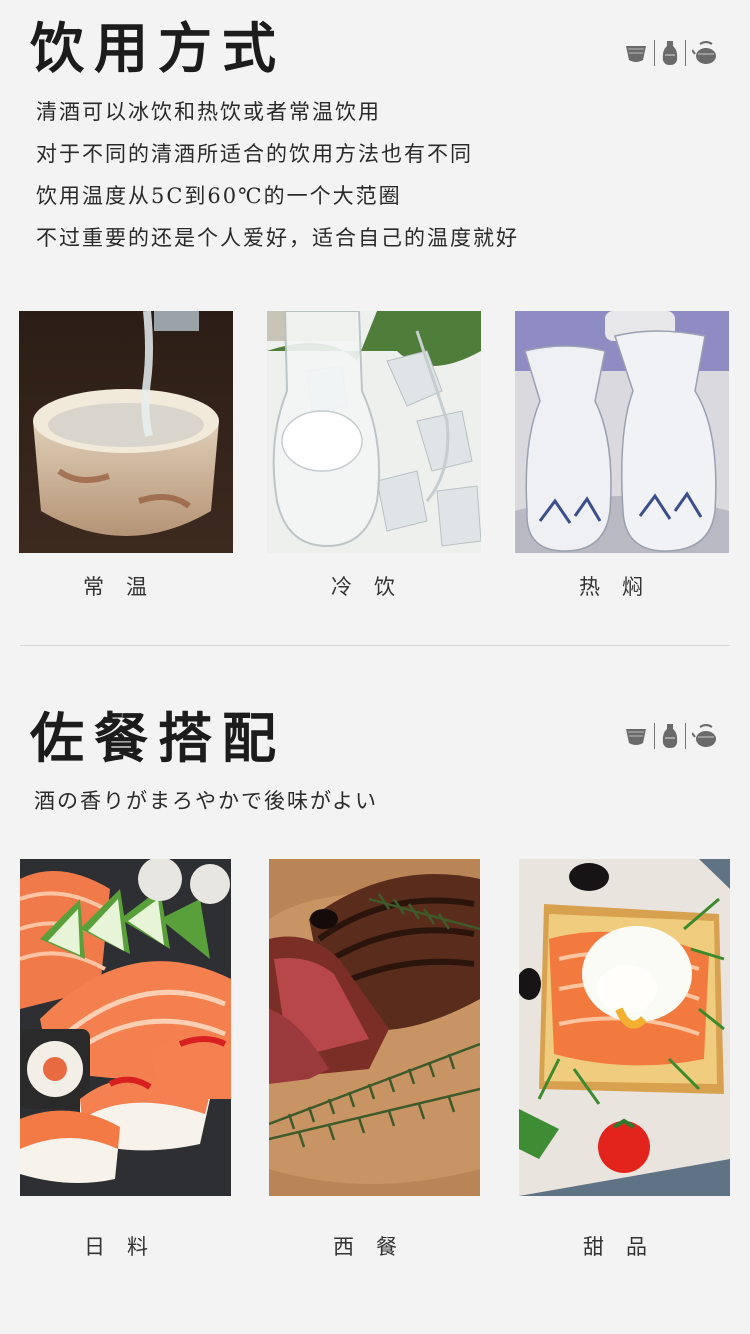 The image size is (750, 1334). Describe the element at coordinates (624, 1027) in the screenshot. I see `dessert-photo` at that location.